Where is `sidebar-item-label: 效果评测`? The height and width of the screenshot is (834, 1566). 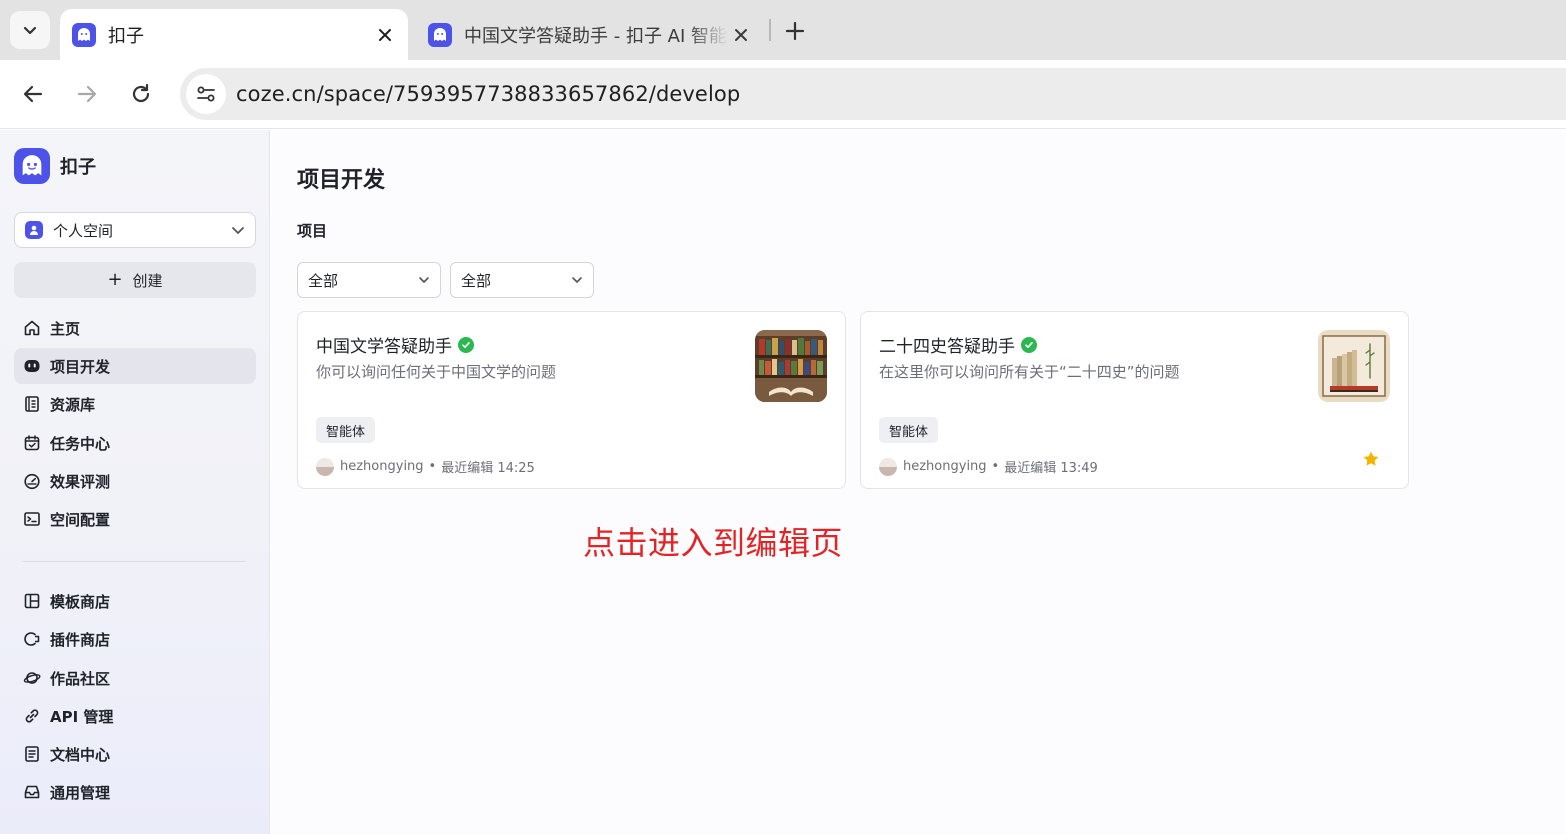 sidebar-item-label: 效果评测 is located at coordinates (80, 481).